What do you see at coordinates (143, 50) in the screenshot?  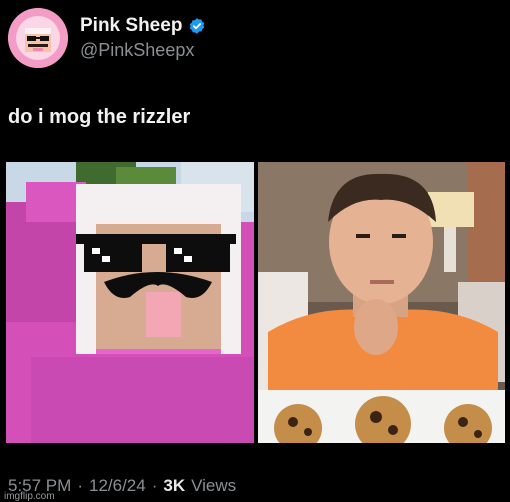 I see `author-handle: @PinkSheepx` at bounding box center [143, 50].